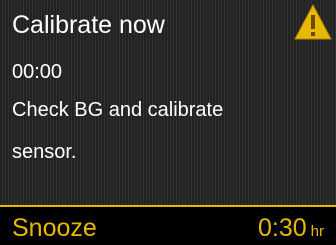 Image resolution: width=336 pixels, height=245 pixels. What do you see at coordinates (313, 21) in the screenshot?
I see `warning-triangle-icon` at bounding box center [313, 21].